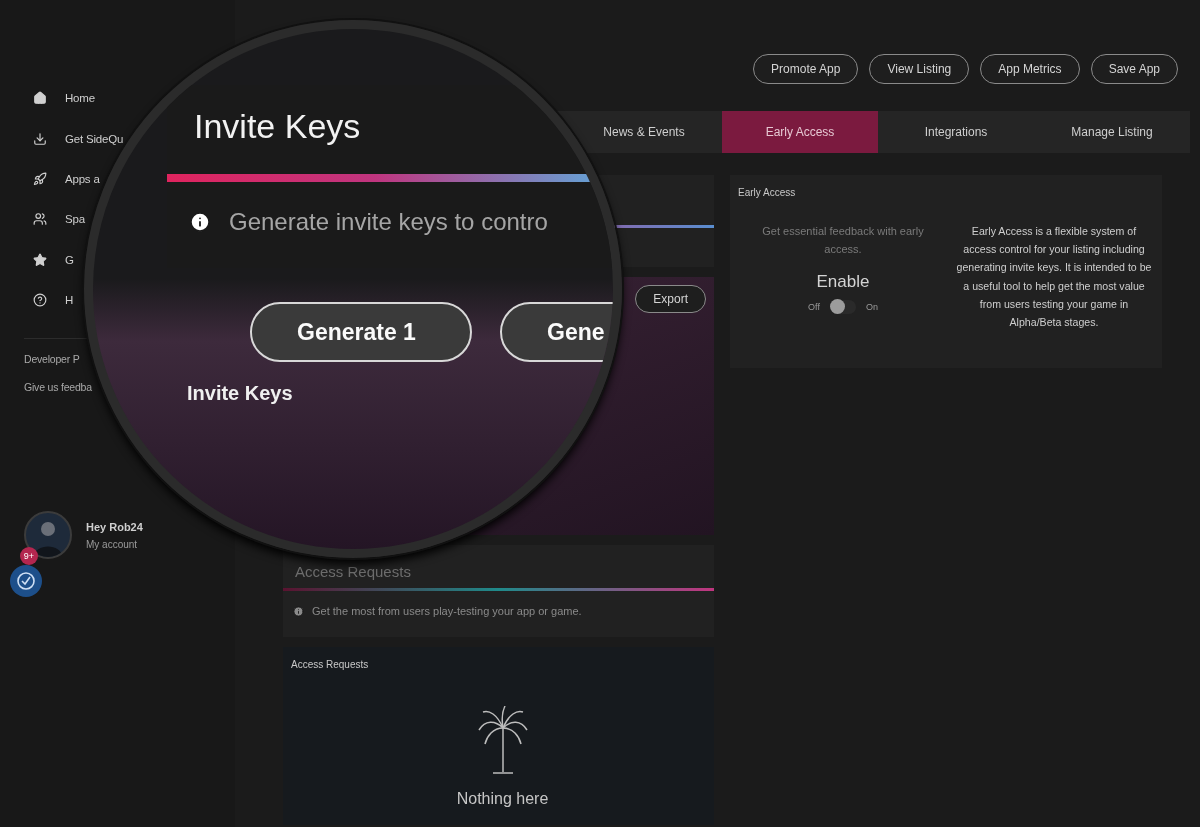 This screenshot has height=827, width=1200. What do you see at coordinates (58, 387) in the screenshot?
I see `sidebar-link: Give us feedba` at bounding box center [58, 387].